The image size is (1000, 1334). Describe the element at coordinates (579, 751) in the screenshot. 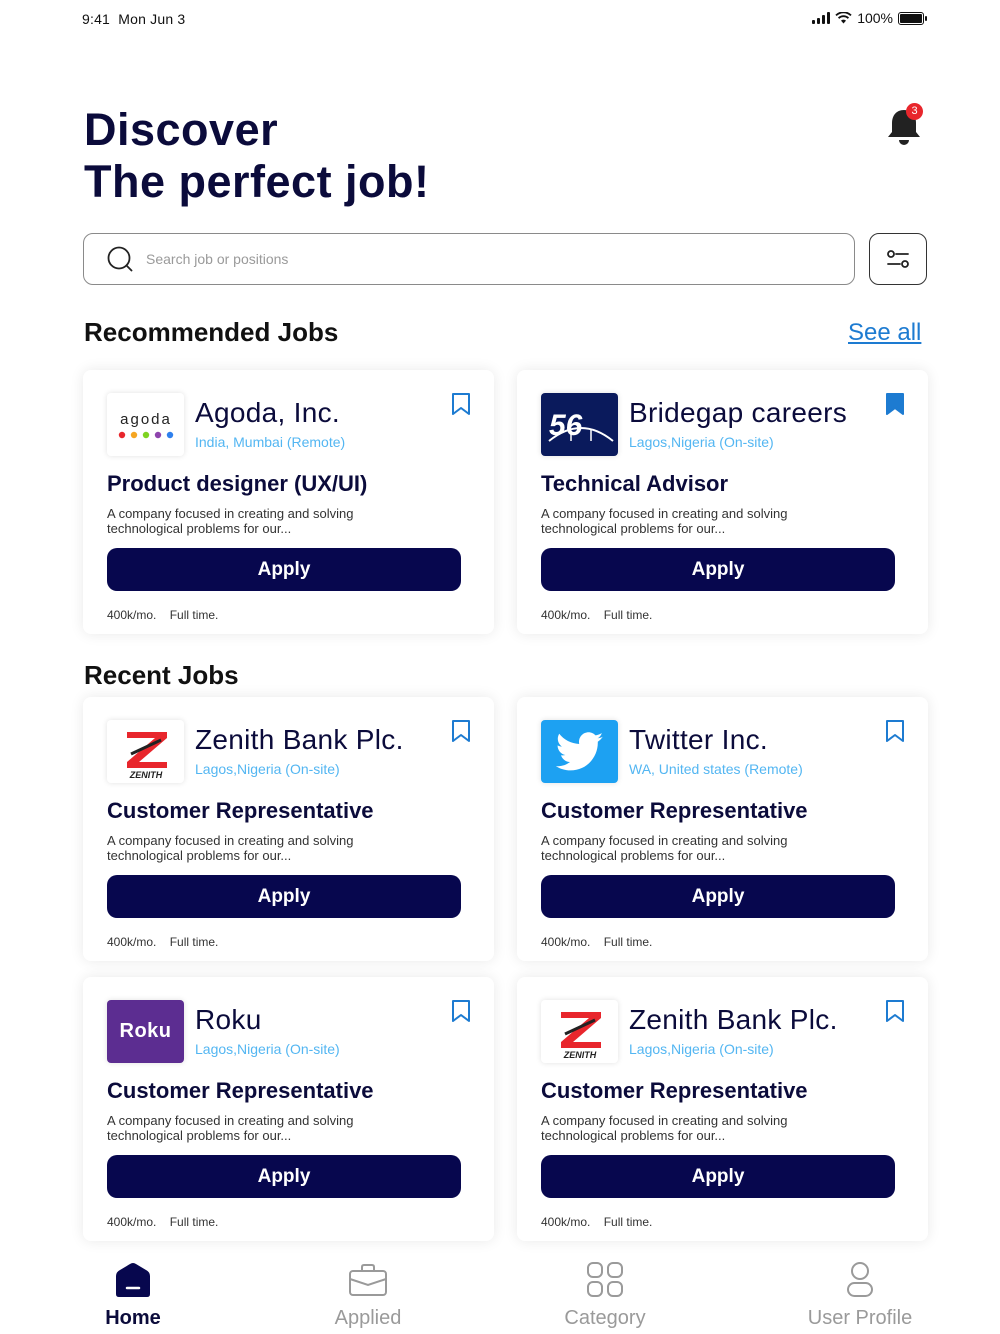

I see `twitter-logo` at that location.